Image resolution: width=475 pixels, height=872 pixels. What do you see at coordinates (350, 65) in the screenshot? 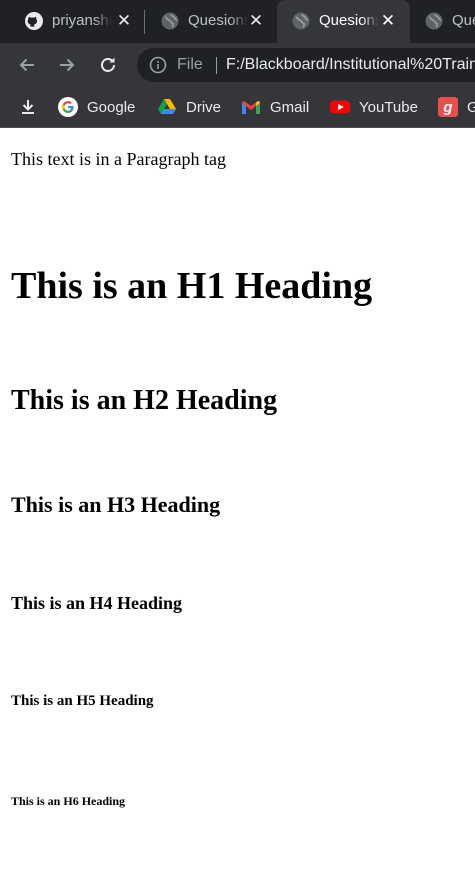
I see `url-text: F:/Blackboard/Institutional%20Training` at bounding box center [350, 65].